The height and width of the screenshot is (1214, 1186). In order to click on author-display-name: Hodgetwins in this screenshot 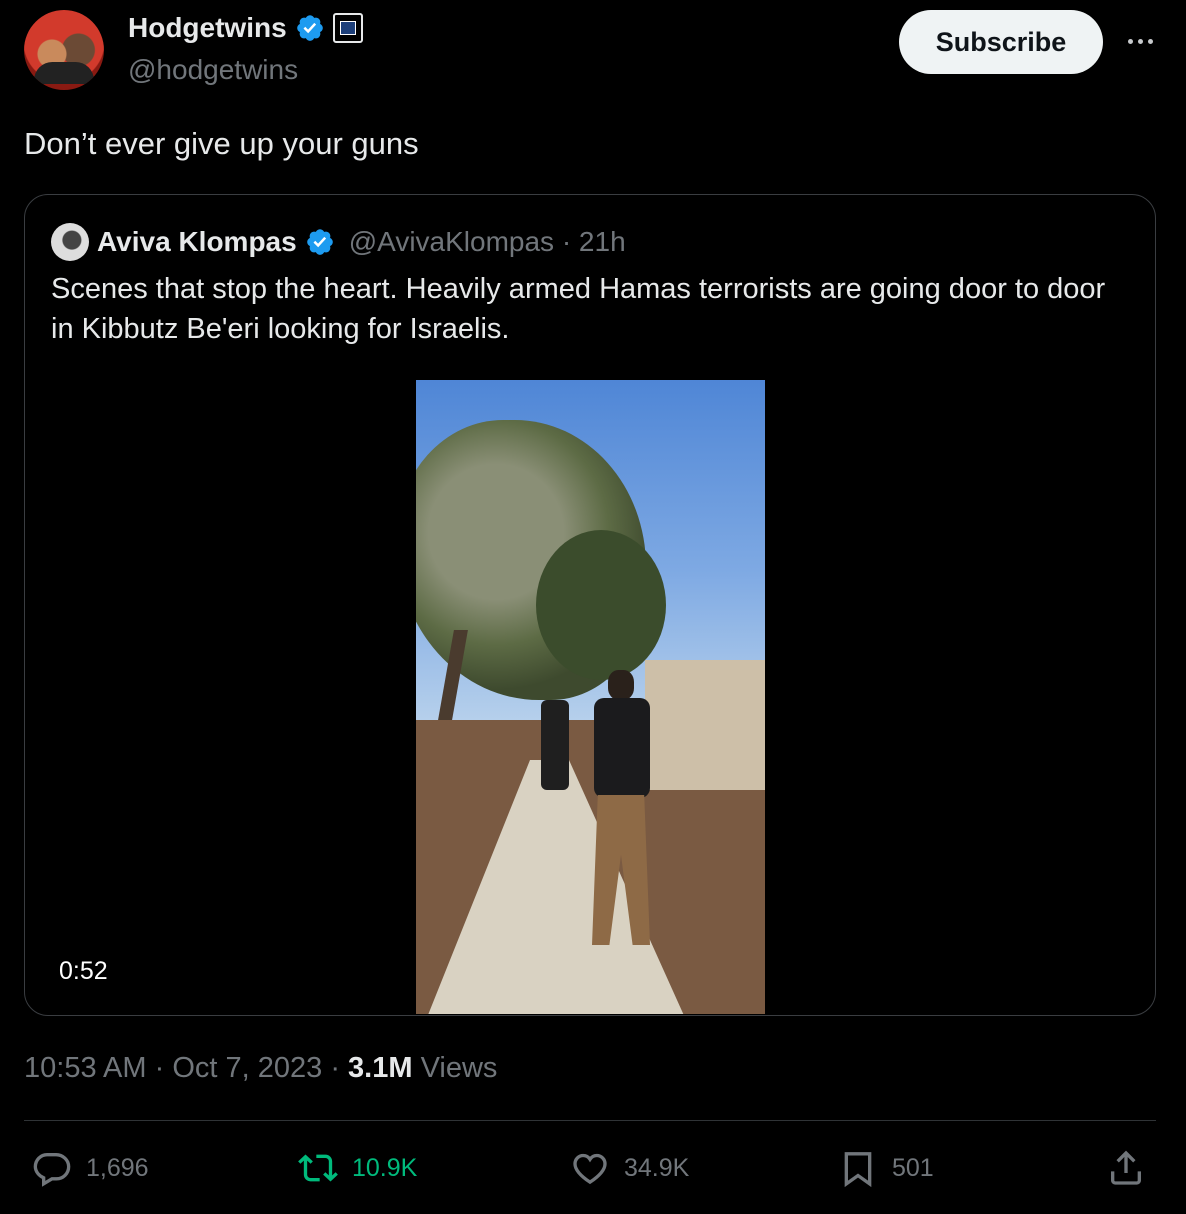, I will do `click(207, 28)`.